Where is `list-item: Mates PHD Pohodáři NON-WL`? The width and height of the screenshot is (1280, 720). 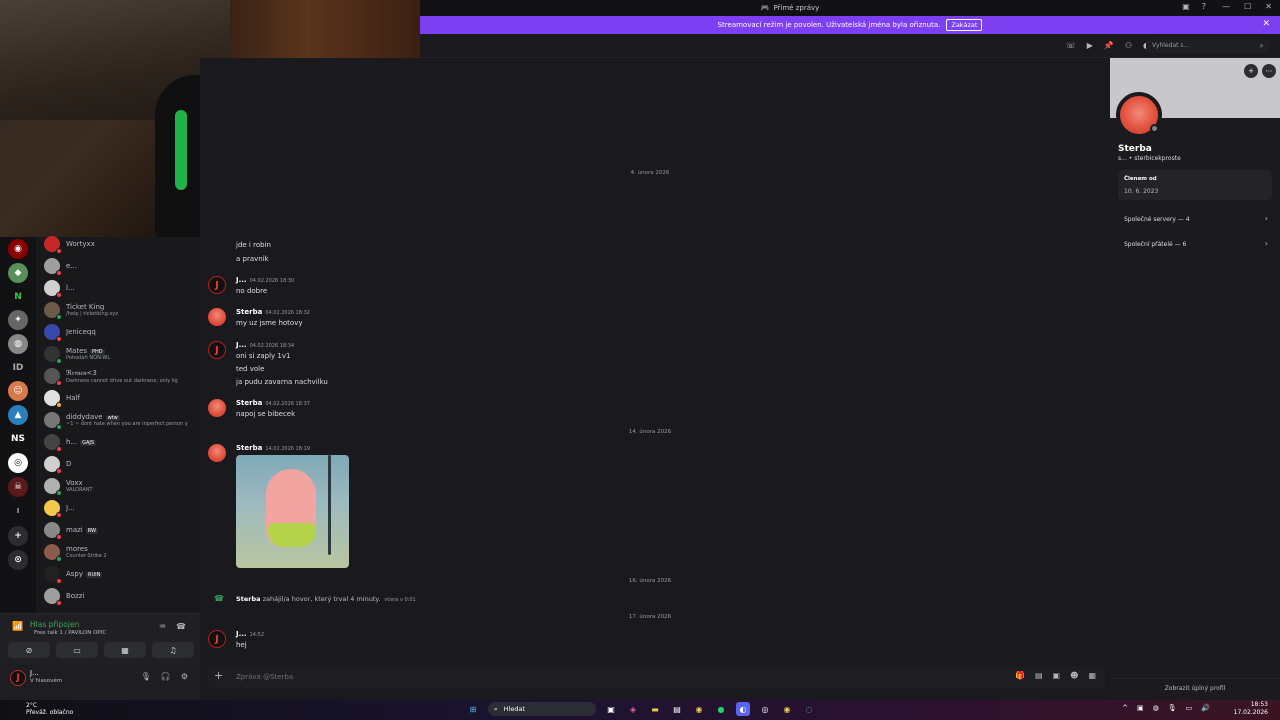 list-item: Mates PHD Pohodáři NON-WL is located at coordinates (121, 354).